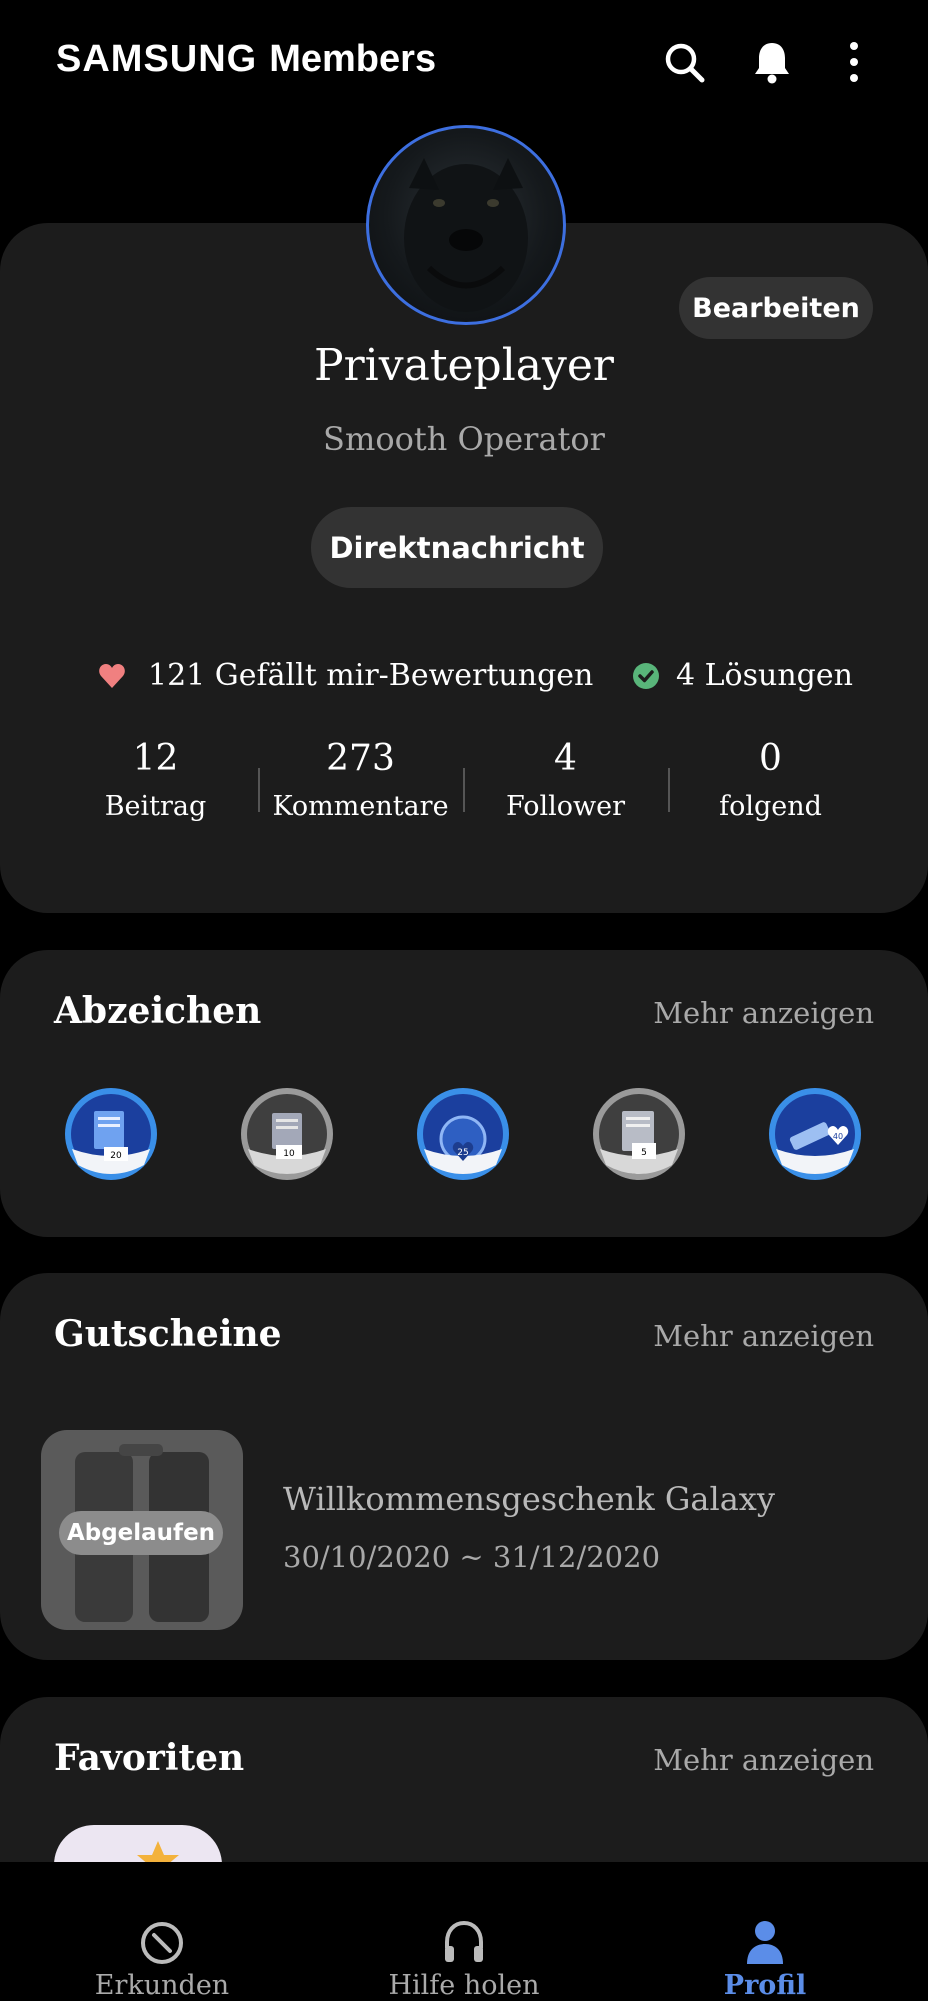 This screenshot has height=2001, width=928. I want to click on coupon-title: Willkommensgeschenk Galaxy, so click(529, 1499).